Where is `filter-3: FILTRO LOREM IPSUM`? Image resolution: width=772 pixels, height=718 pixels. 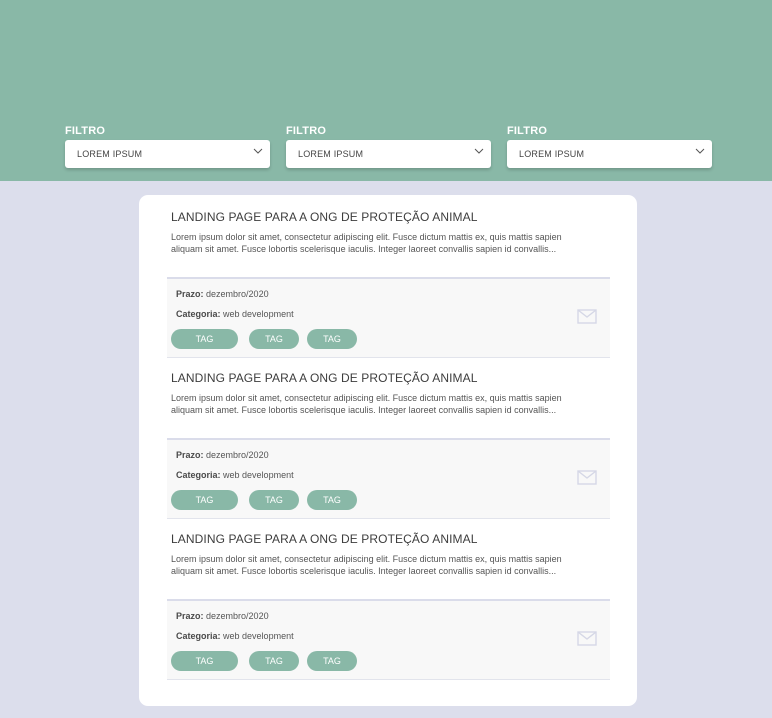
filter-3: FILTRO LOREM IPSUM is located at coordinates (609, 146).